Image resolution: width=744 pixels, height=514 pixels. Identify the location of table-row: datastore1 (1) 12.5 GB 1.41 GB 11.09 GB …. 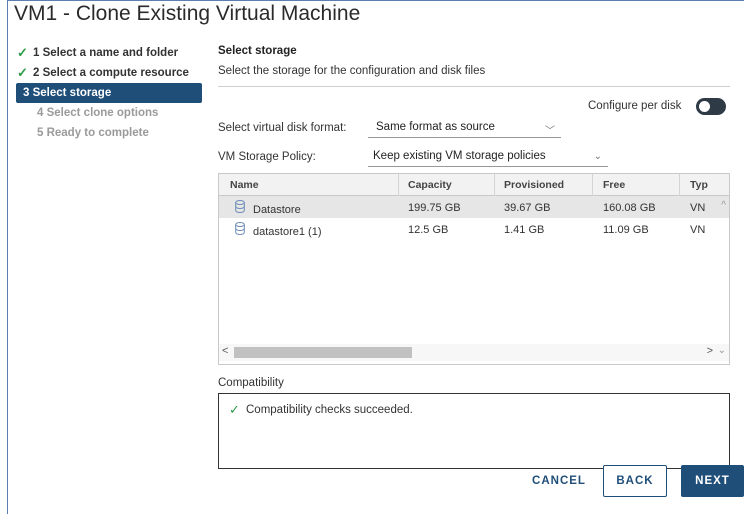
(474, 229).